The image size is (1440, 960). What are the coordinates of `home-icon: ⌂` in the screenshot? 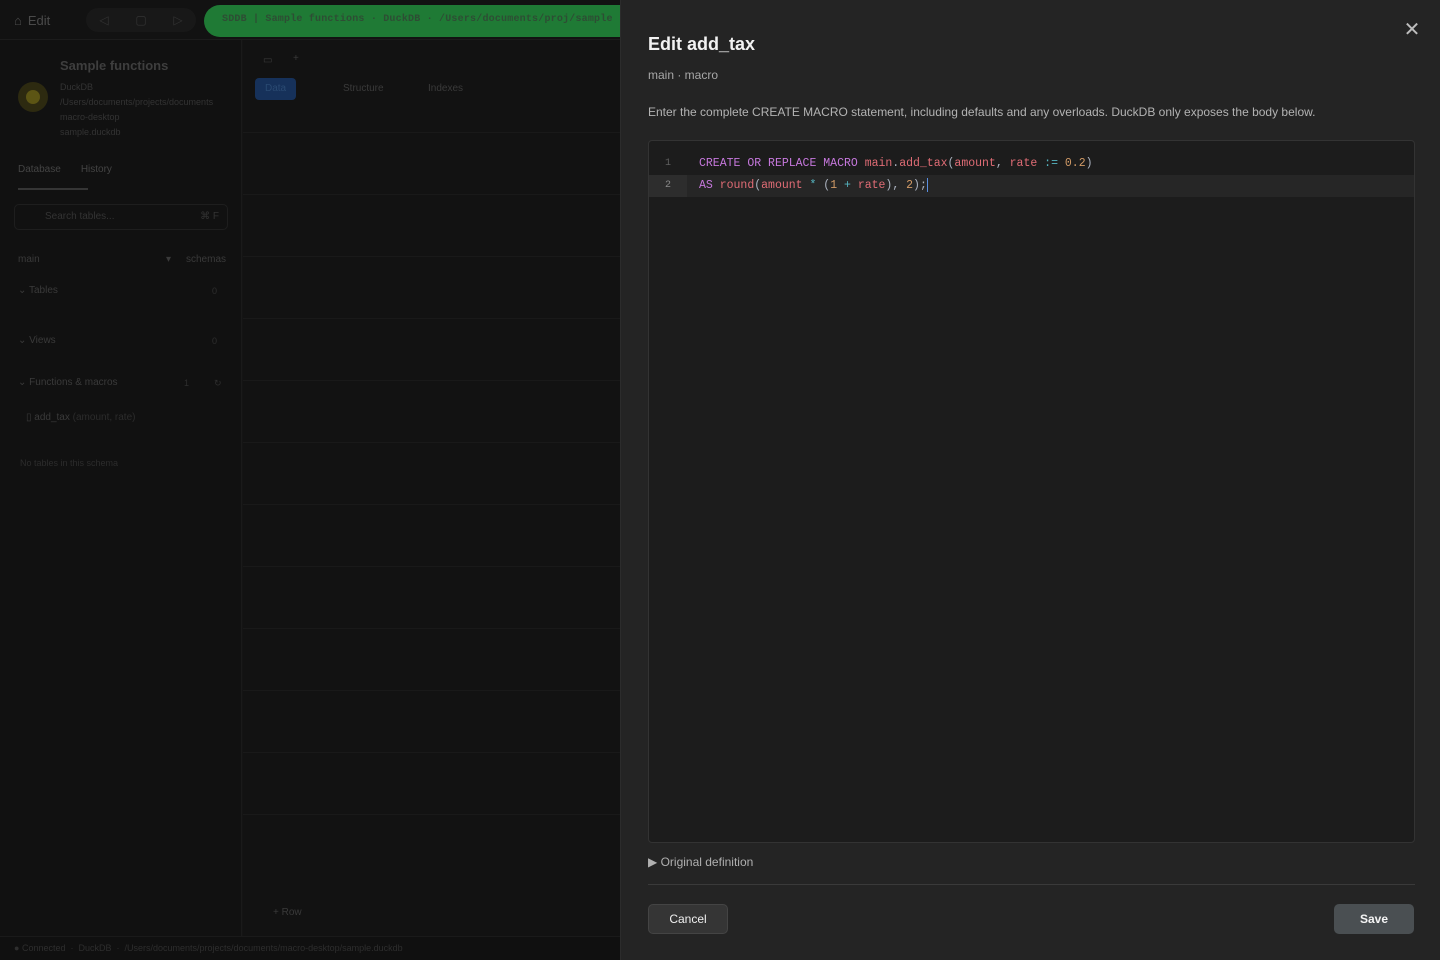 It's located at (18, 20).